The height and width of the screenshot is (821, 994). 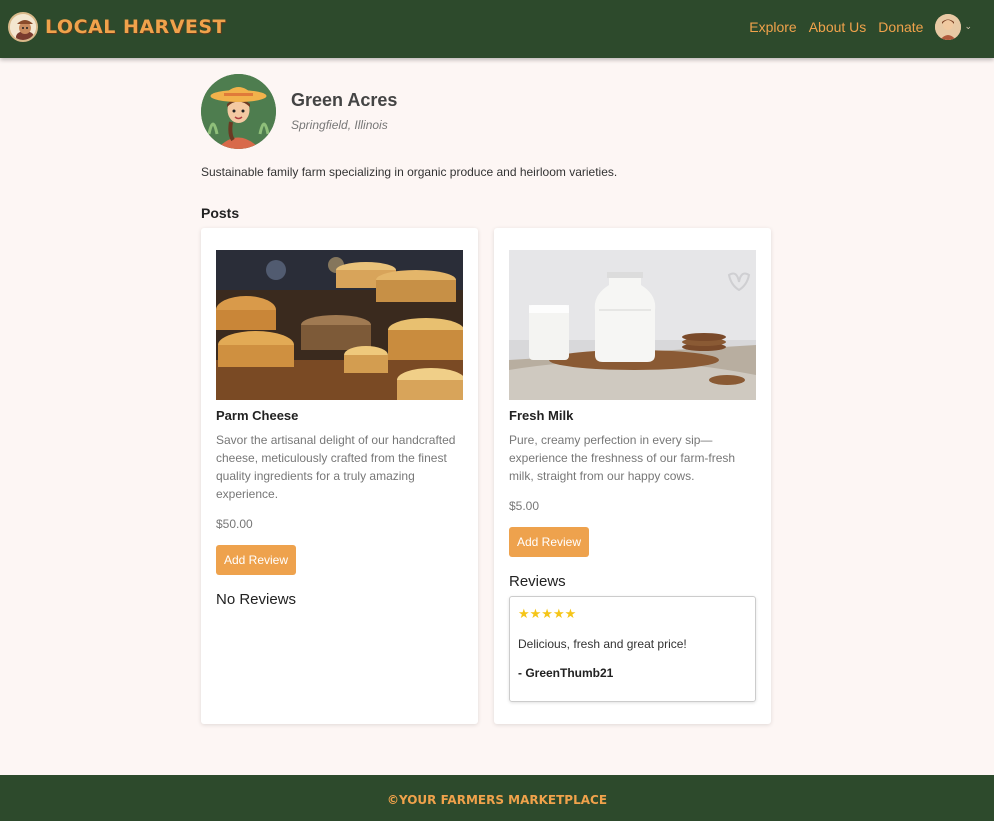 I want to click on cheese-image, so click(x=339, y=325).